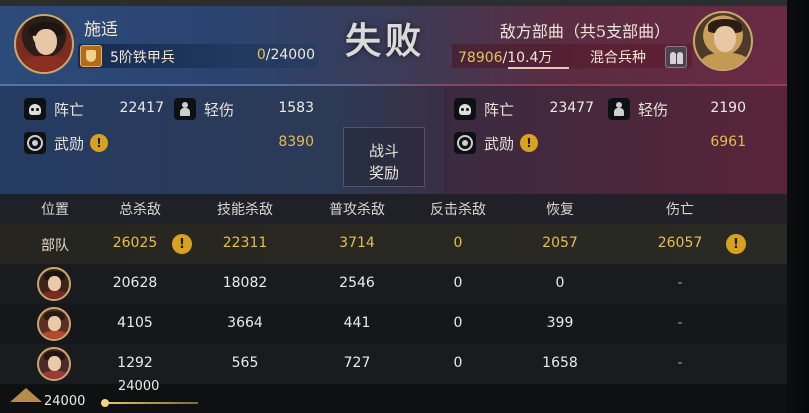 This screenshot has height=413, width=809. What do you see at coordinates (499, 109) in the screenshot?
I see `enemy-killed-label: 阵亡` at bounding box center [499, 109].